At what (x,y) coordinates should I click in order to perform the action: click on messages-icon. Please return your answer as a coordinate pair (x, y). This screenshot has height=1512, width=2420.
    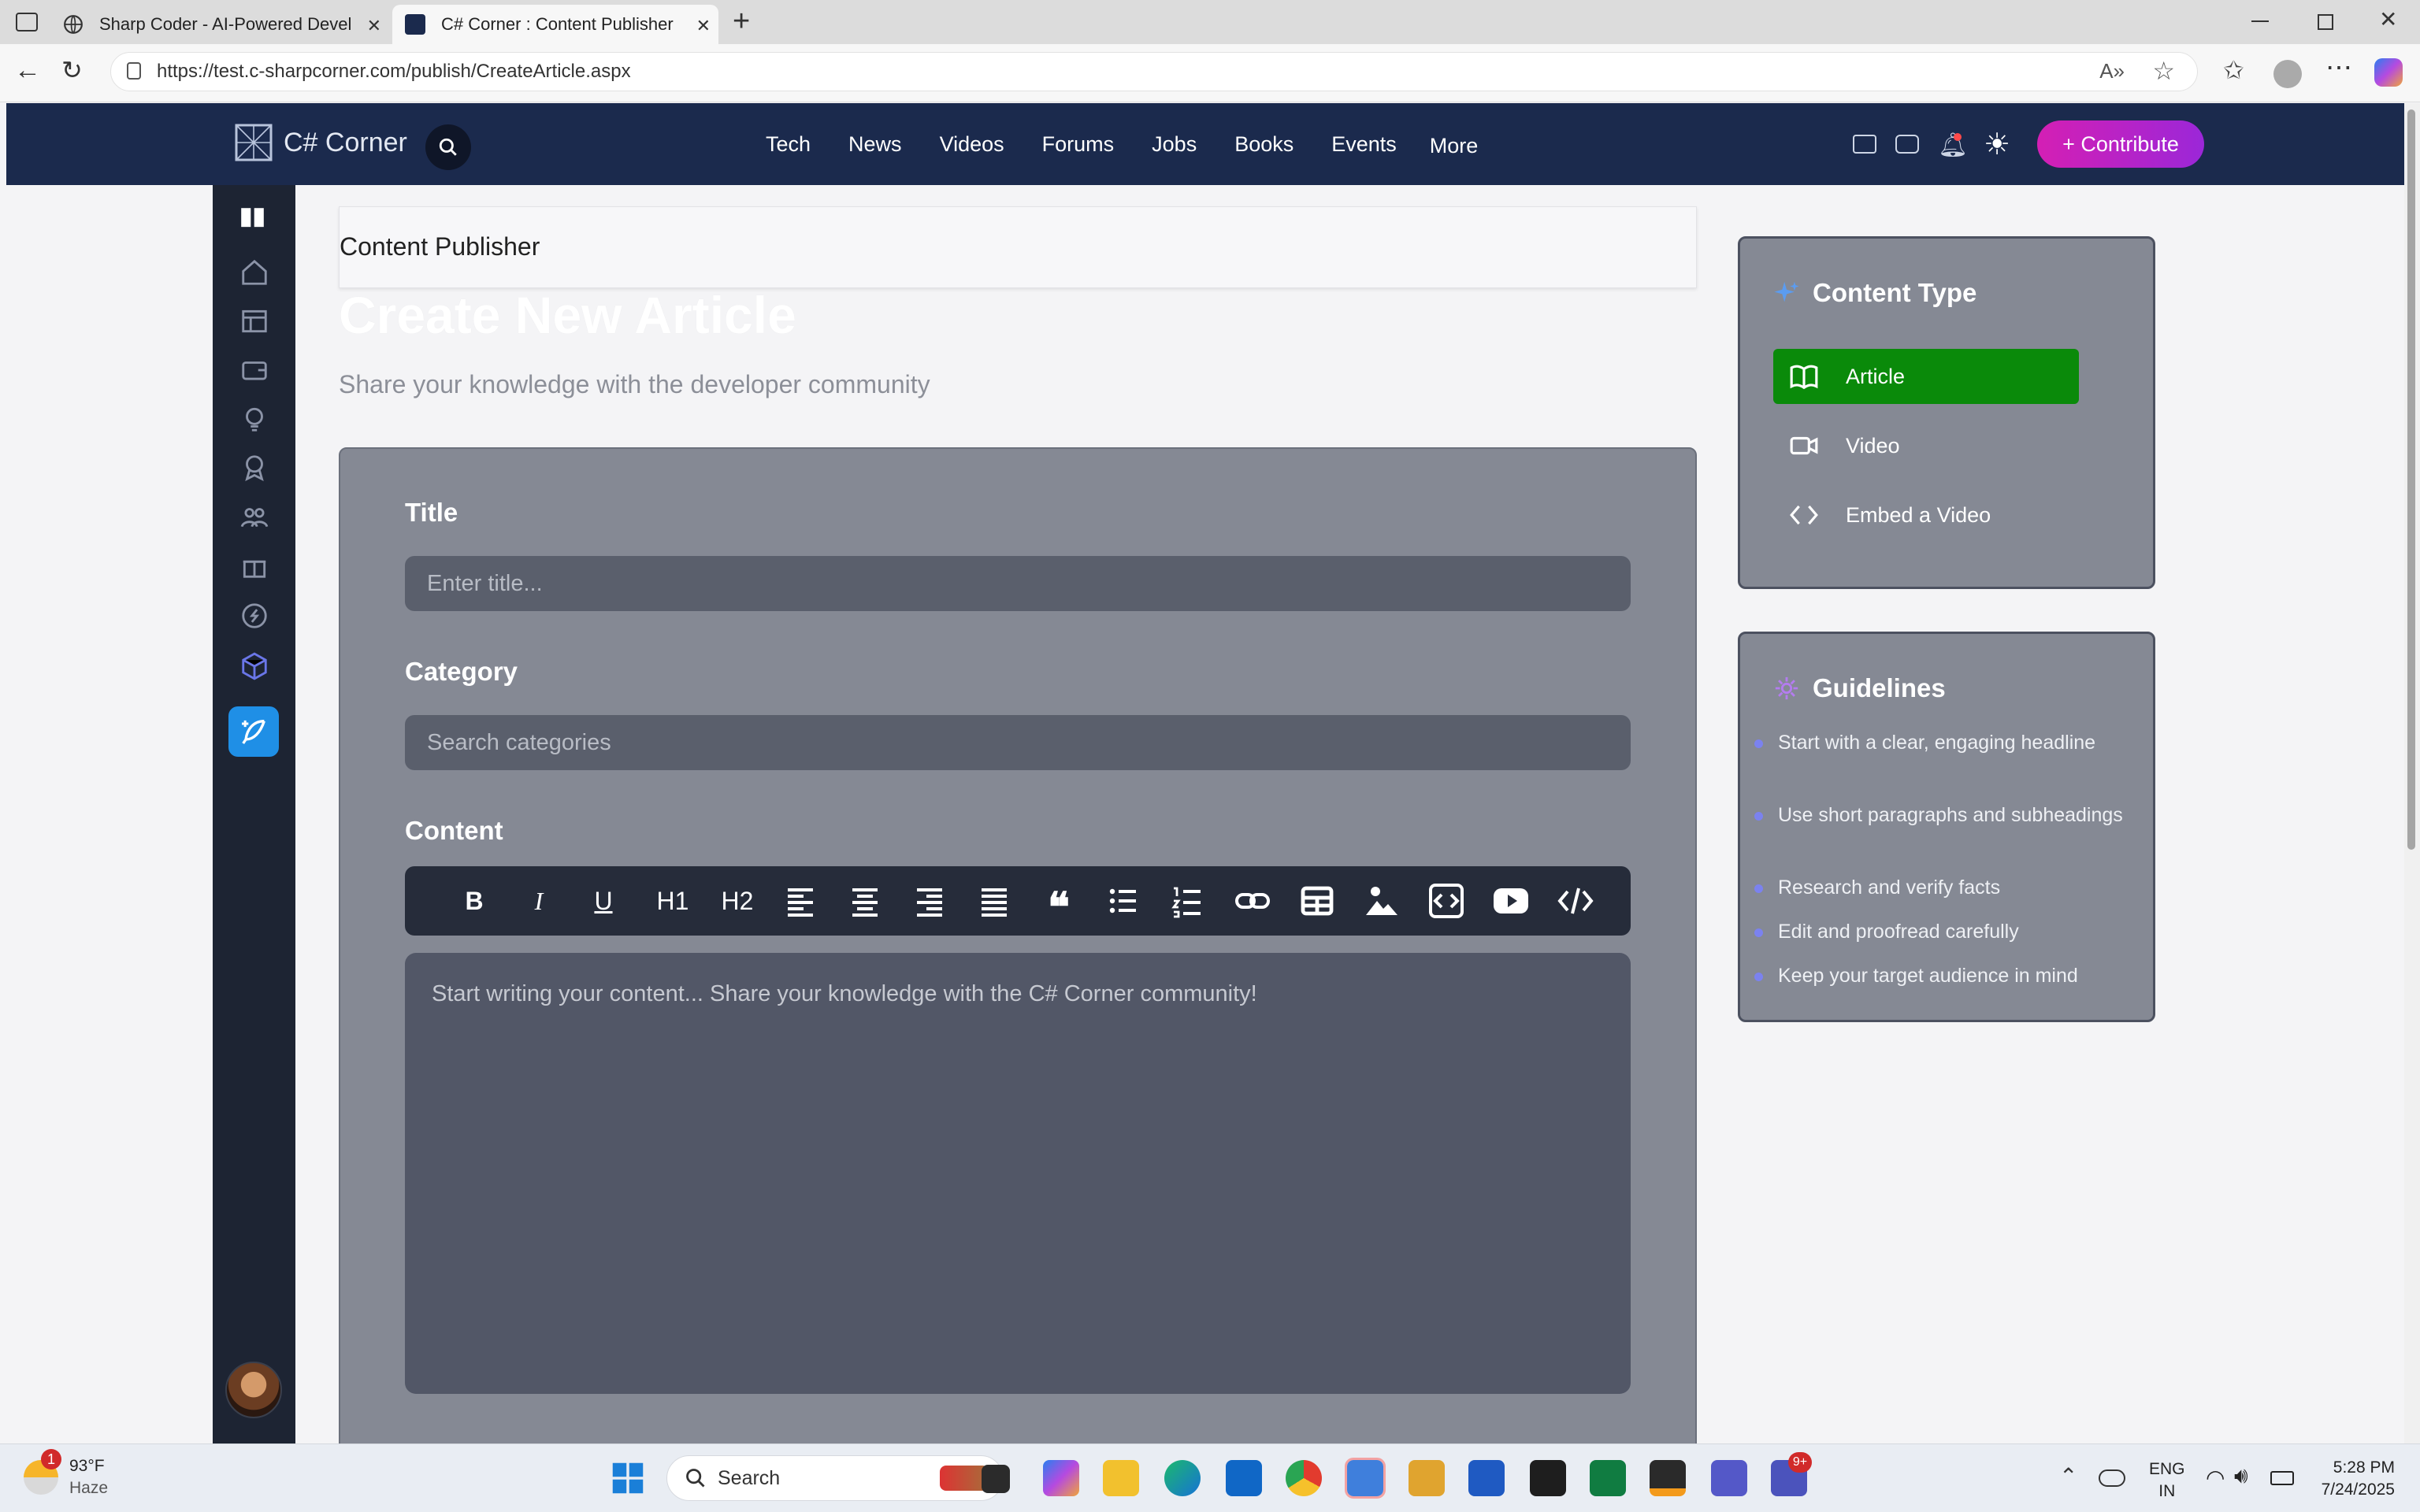
    Looking at the image, I should click on (1864, 144).